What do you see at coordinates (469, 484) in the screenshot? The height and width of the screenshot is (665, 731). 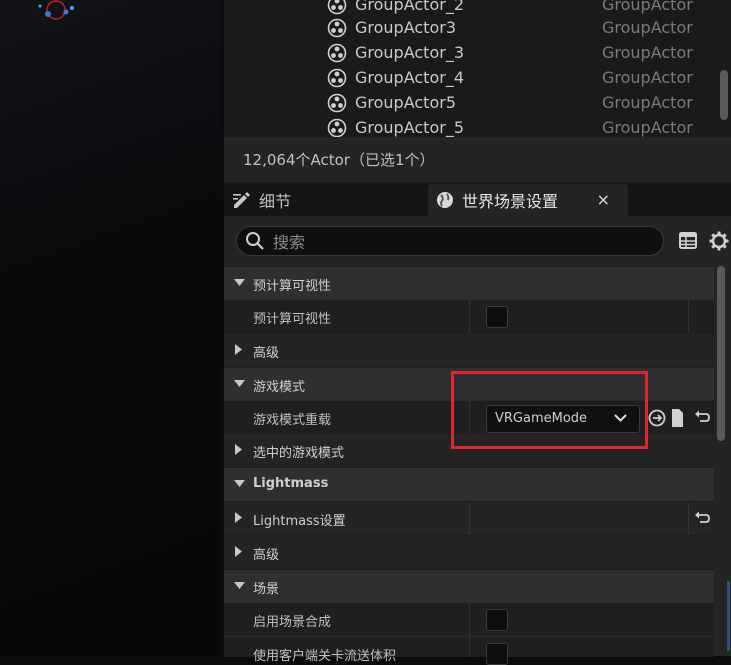 I see `category-lightmass: Lightmass` at bounding box center [469, 484].